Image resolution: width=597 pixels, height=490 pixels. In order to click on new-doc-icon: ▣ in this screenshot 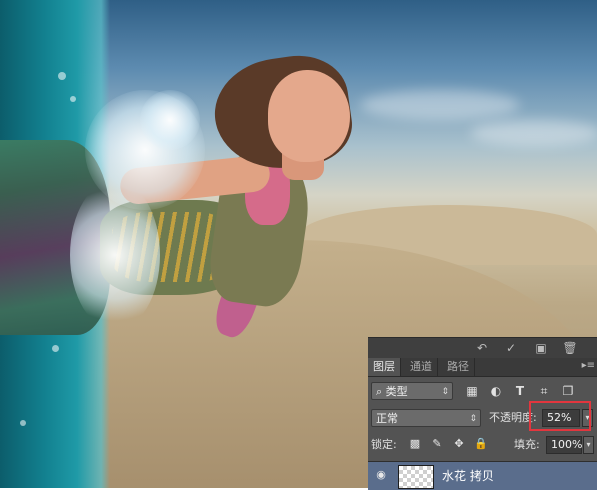, I will do `click(541, 348)`.